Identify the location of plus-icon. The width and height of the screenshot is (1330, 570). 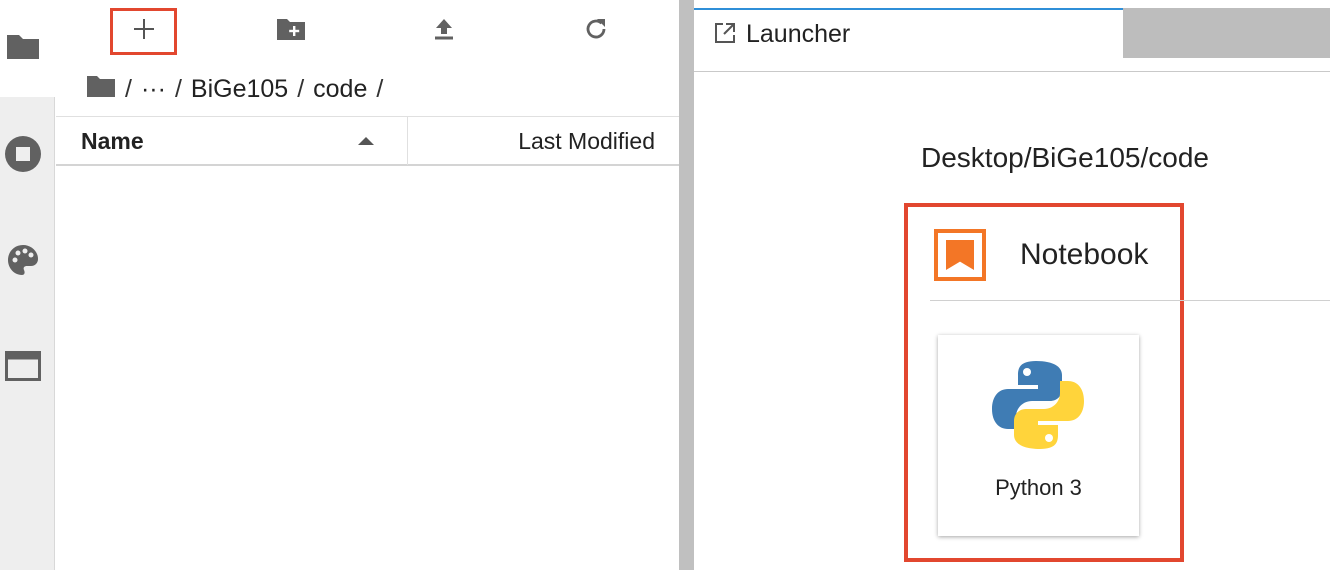
(144, 31).